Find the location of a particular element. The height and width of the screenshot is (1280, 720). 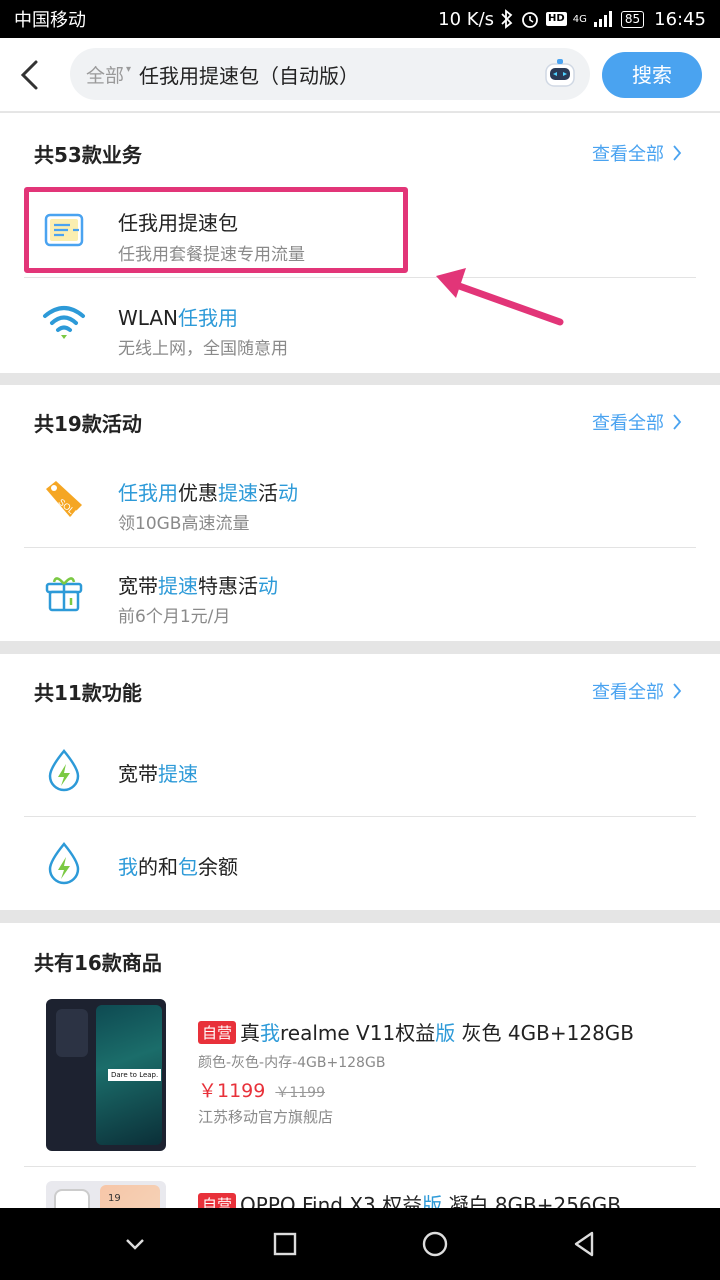

service-item-wlan: WLAN任我用 无线上网，全国随意用 is located at coordinates (360, 324).